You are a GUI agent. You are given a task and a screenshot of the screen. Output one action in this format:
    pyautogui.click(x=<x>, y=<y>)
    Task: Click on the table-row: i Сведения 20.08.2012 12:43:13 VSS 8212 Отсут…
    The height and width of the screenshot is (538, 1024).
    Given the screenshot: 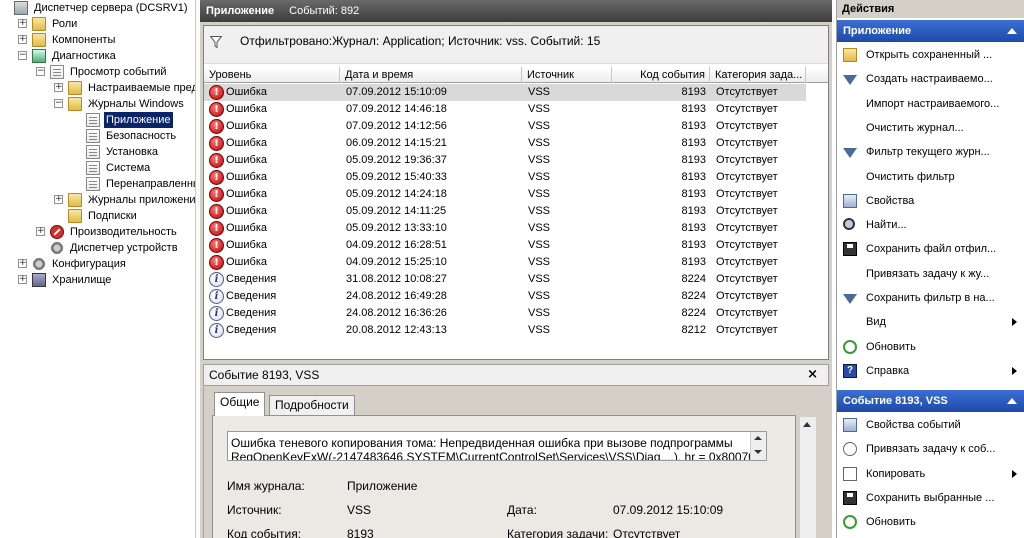 What is the action you would take?
    pyautogui.click(x=505, y=330)
    